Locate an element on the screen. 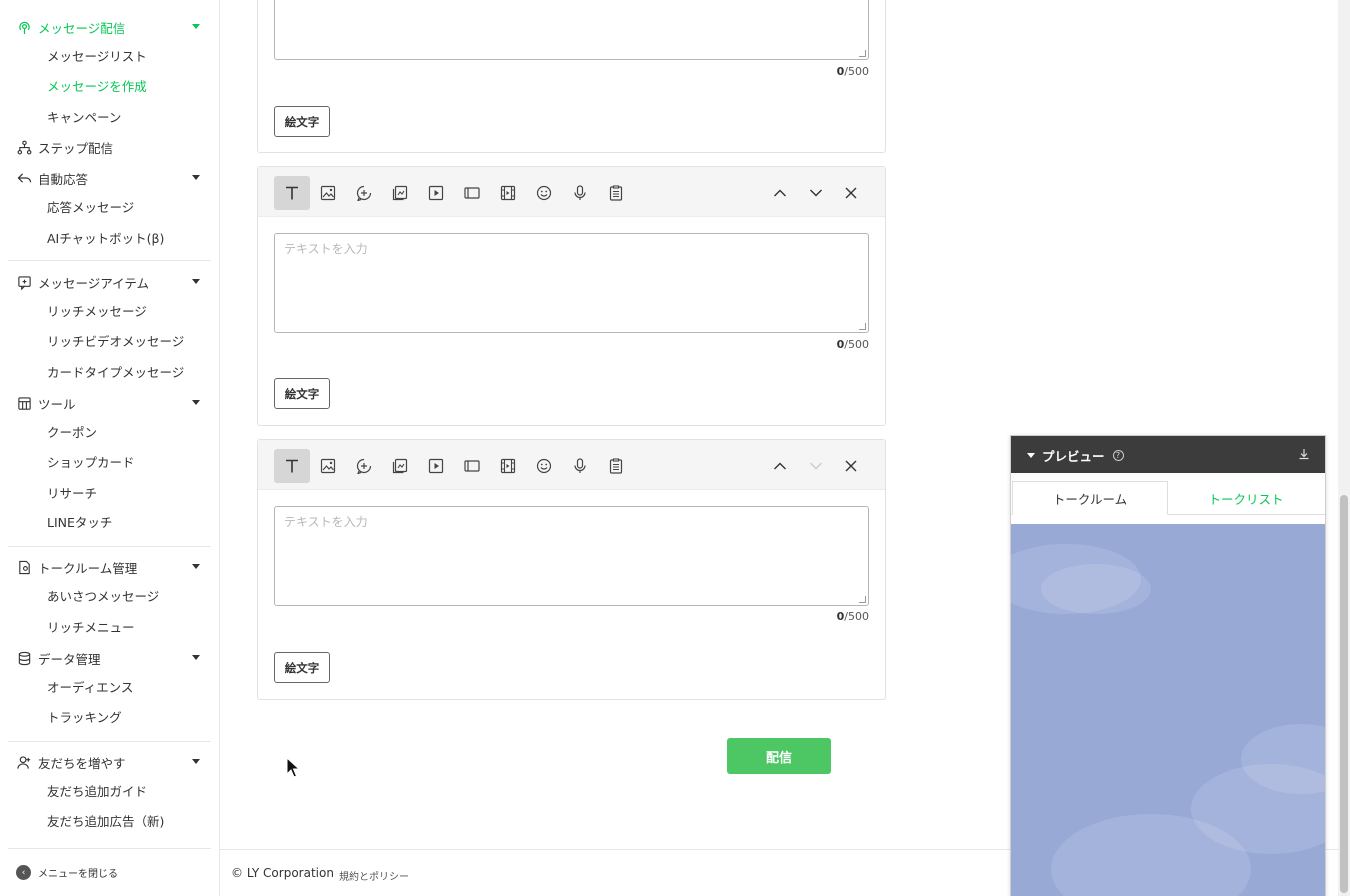 The width and height of the screenshot is (1350, 896). nav-coupon: クーポン is located at coordinates (72, 433).